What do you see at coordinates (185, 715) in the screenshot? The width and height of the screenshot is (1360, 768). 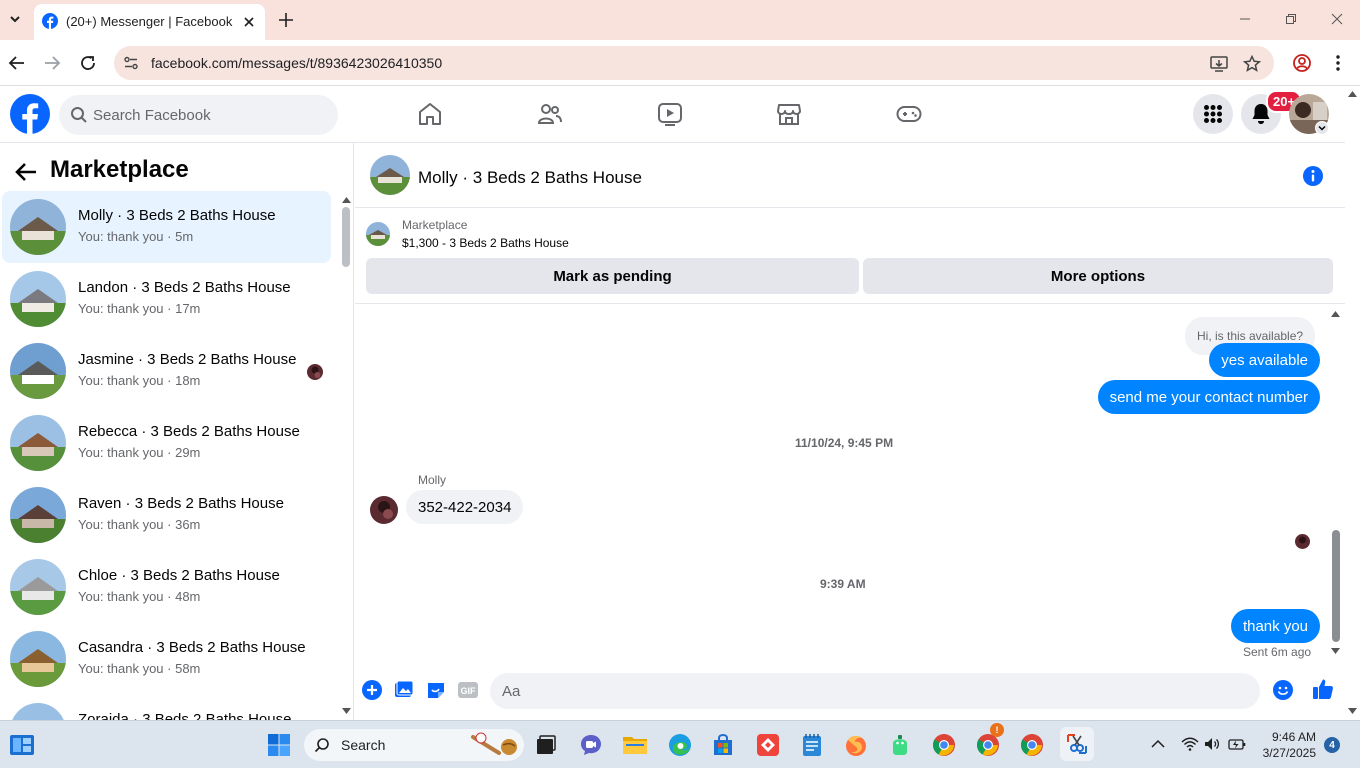 I see `conversation-name: Zoraida · 3 Beds 2 Baths House` at bounding box center [185, 715].